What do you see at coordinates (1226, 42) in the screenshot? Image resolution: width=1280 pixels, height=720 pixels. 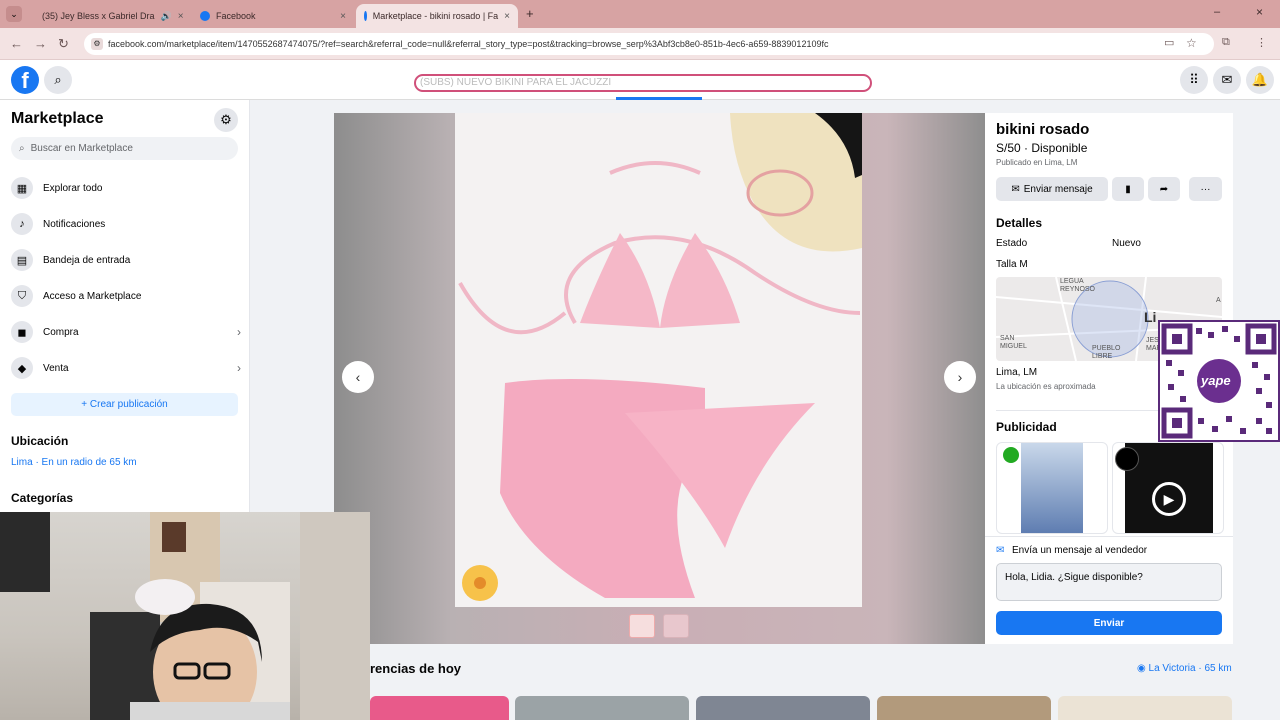 I see `extensions-icon: ⧉` at bounding box center [1226, 42].